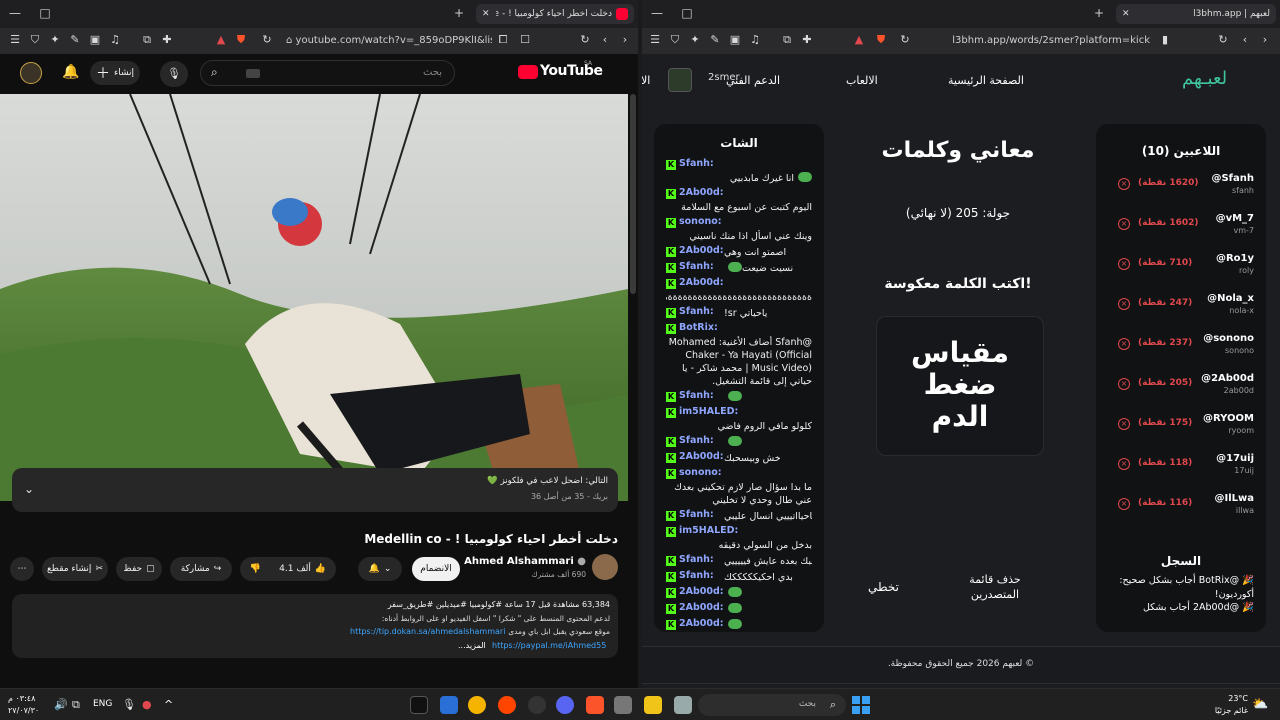  I want to click on like-icon: 👍, so click(320, 569).